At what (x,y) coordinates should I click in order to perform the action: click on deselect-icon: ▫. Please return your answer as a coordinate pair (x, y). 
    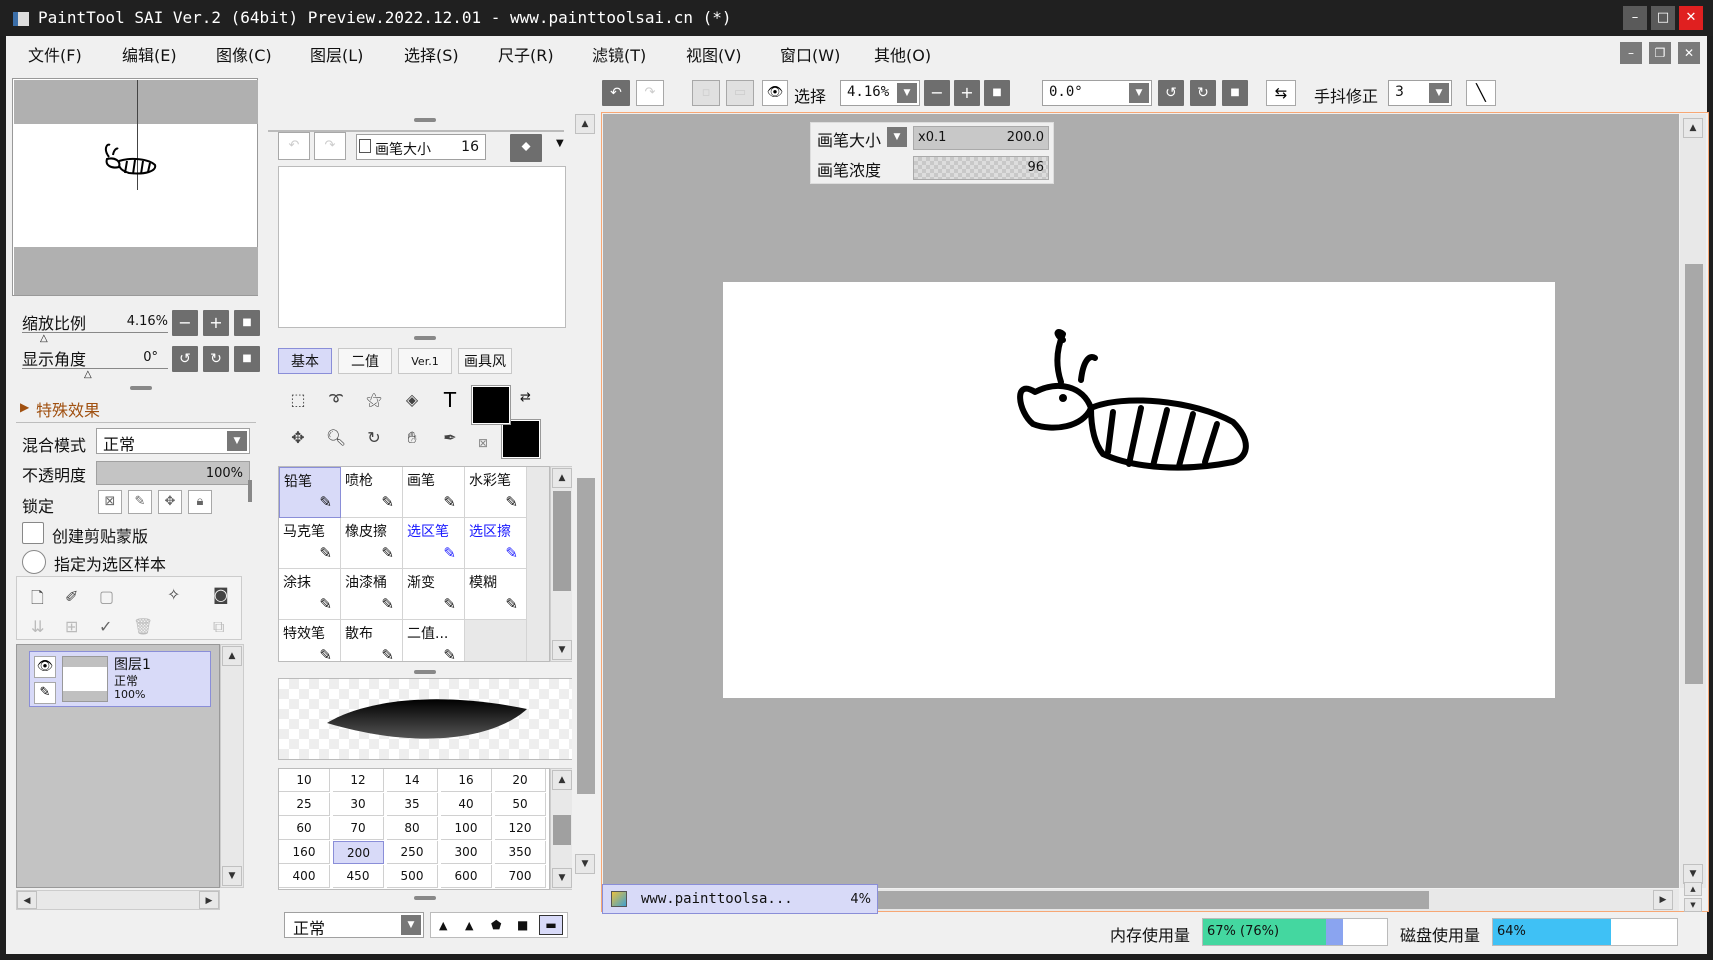
    Looking at the image, I should click on (706, 93).